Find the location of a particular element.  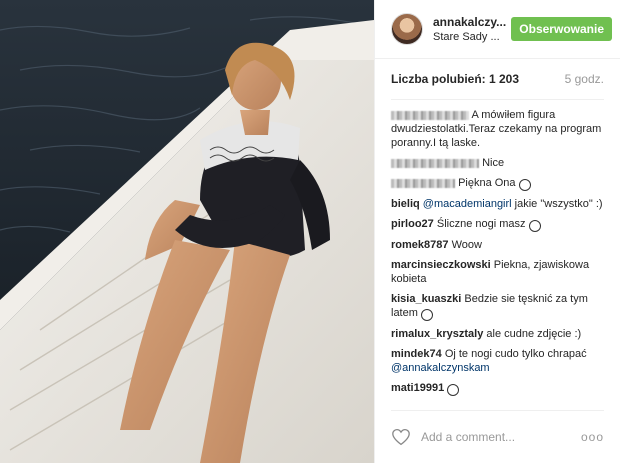

comment-username: marcinsieczkowski is located at coordinates (441, 265).